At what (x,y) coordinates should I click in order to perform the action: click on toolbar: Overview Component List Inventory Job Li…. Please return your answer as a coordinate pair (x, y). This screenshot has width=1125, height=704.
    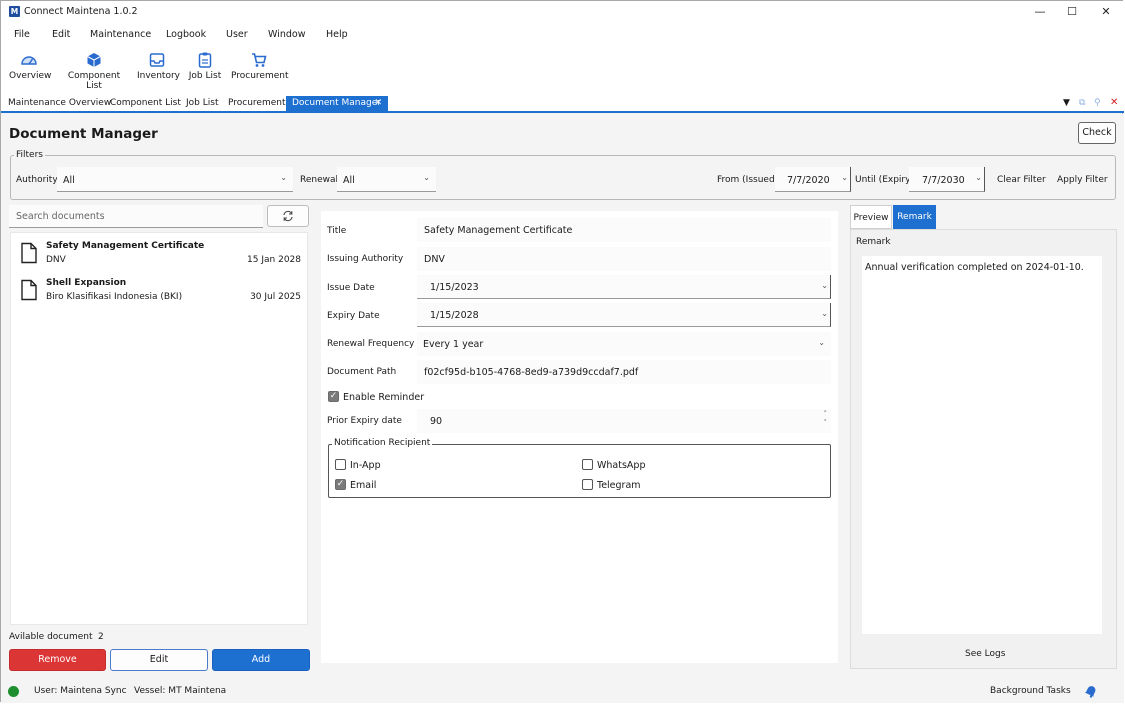
    Looking at the image, I should click on (562, 71).